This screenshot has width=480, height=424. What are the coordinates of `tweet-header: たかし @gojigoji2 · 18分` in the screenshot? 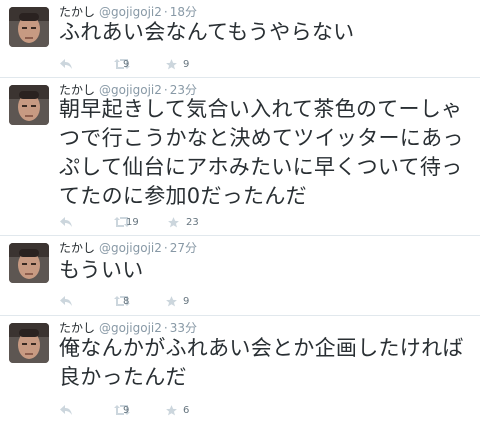 It's located at (128, 12).